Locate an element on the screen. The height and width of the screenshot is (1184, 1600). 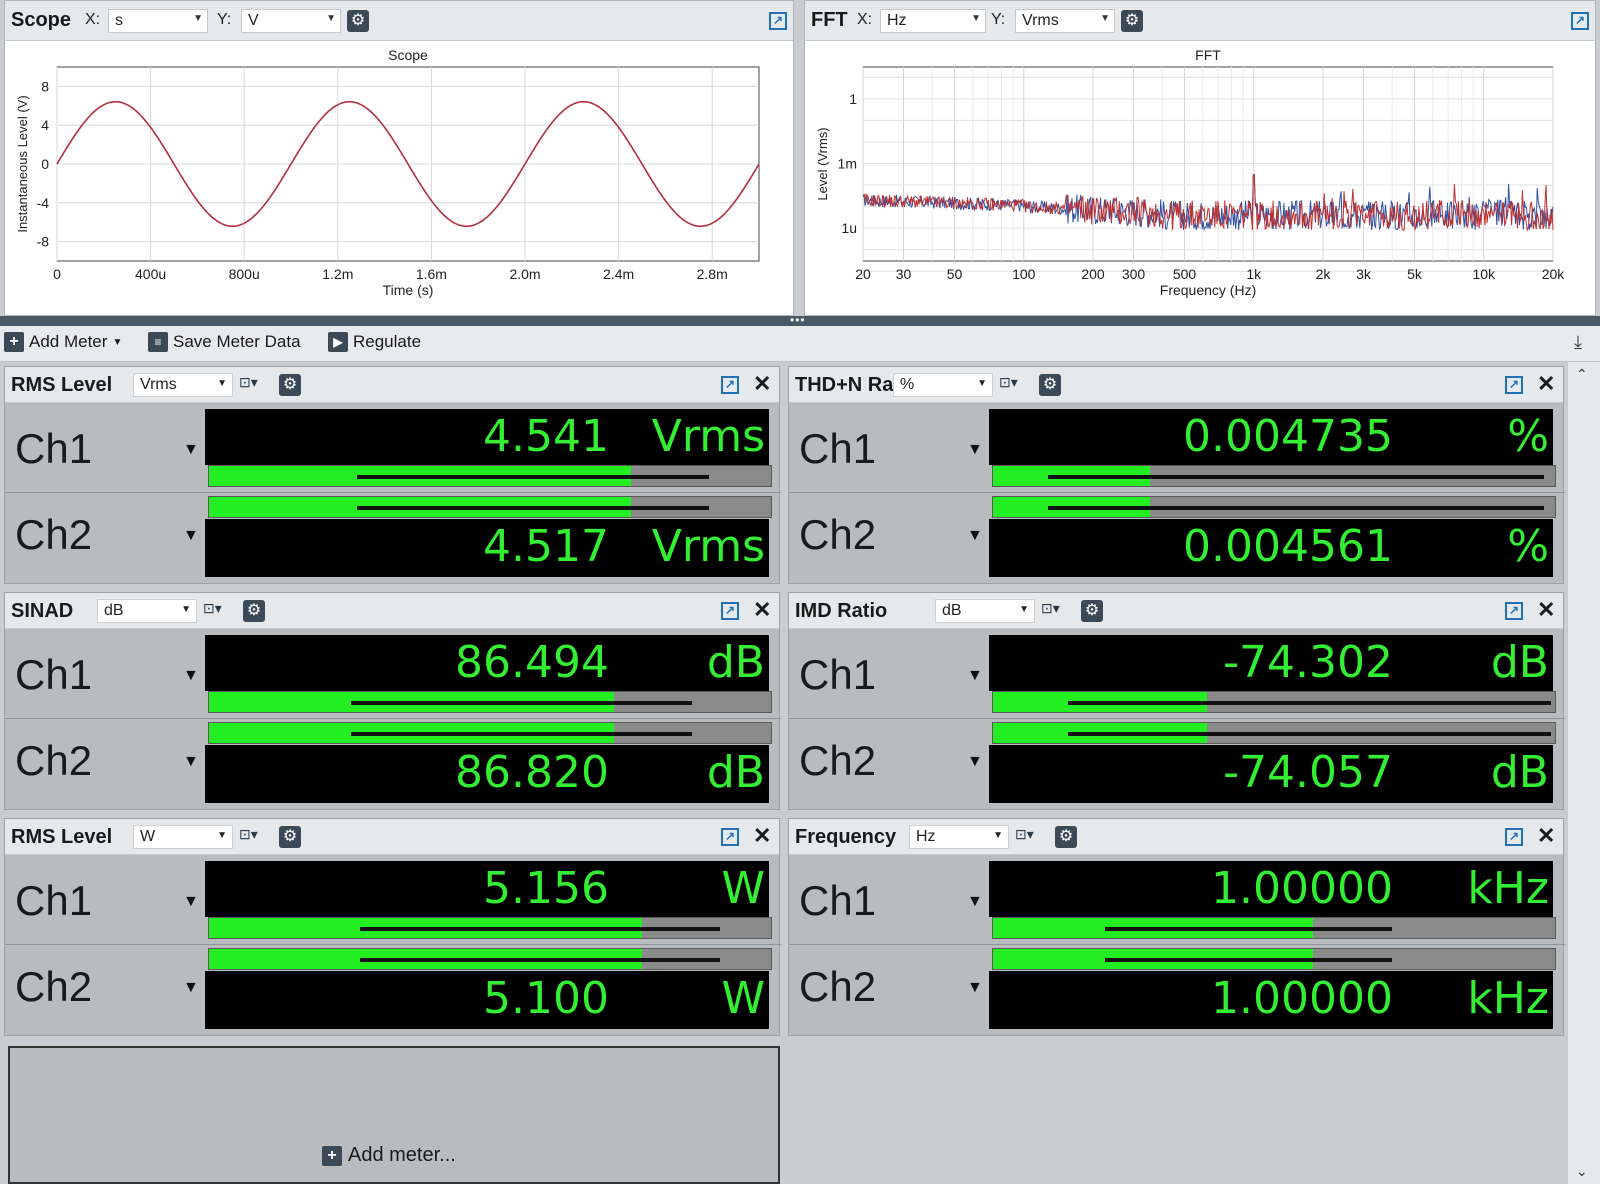
fft-popout-icon: ↗ is located at coordinates (1580, 21).